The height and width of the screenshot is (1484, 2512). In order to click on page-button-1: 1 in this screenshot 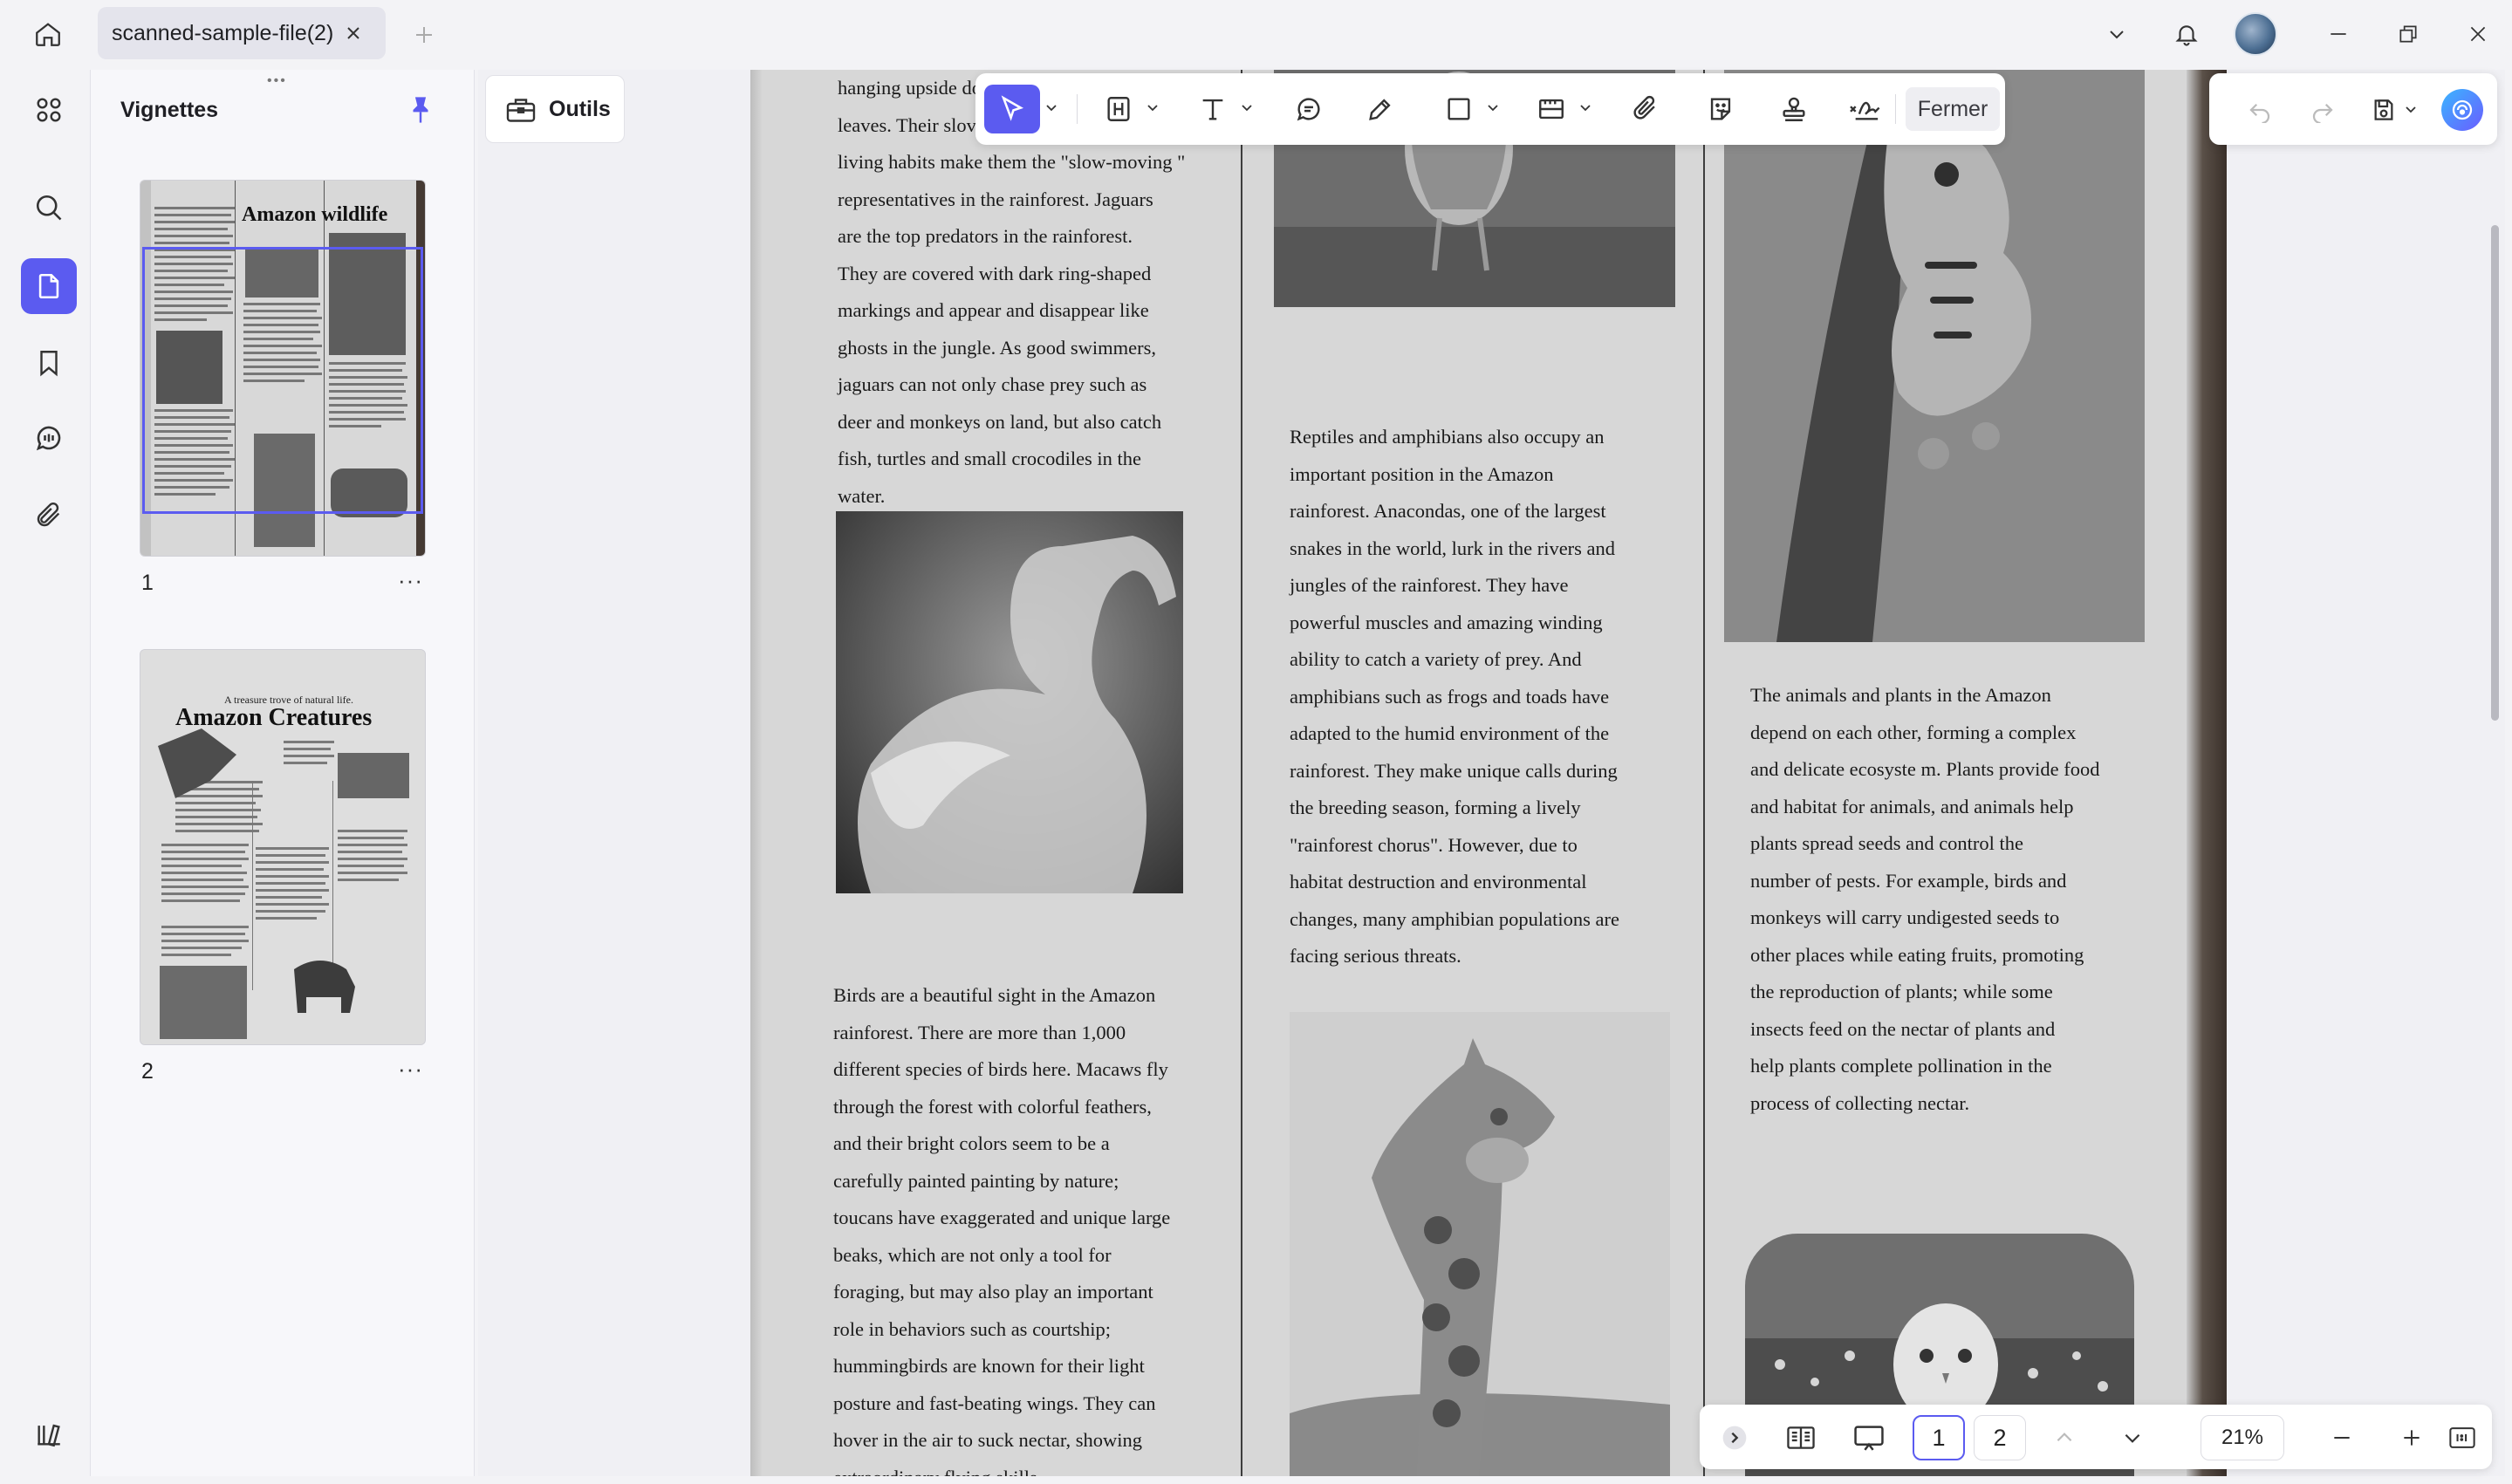, I will do `click(1939, 1437)`.